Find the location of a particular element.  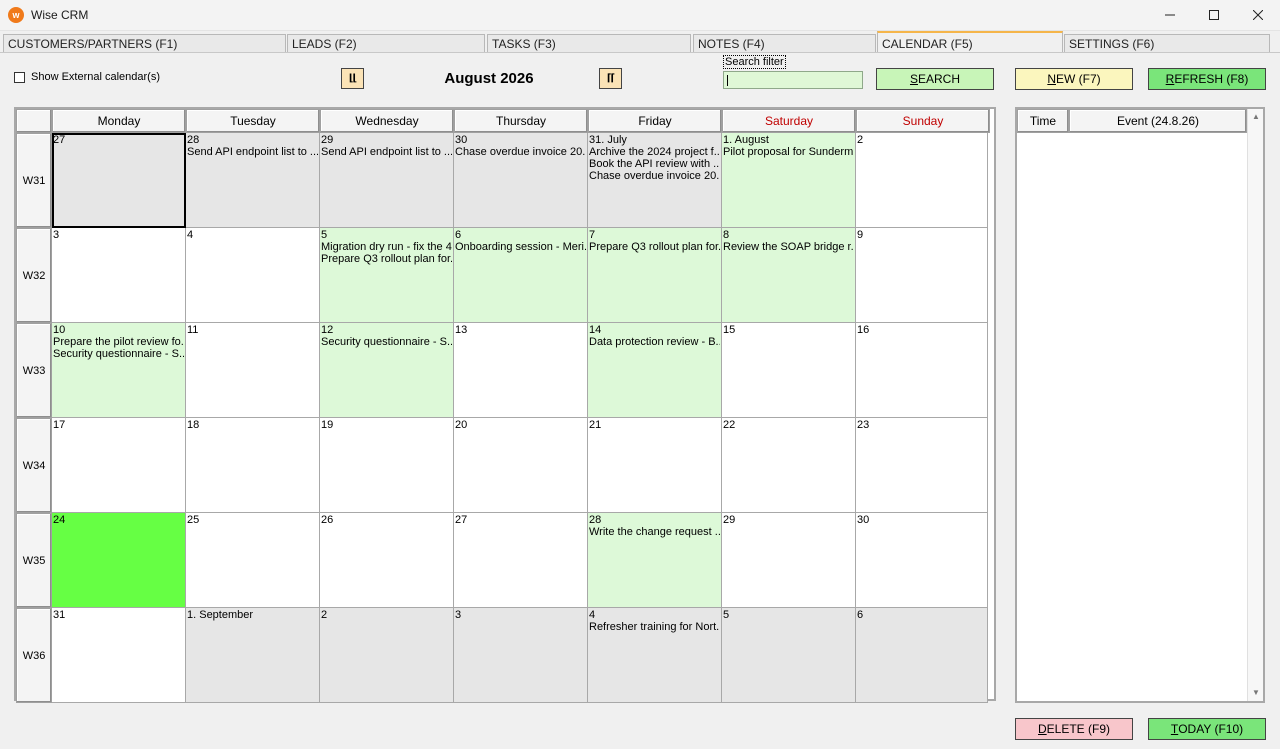

calendar-day-cell: 31 is located at coordinates (119, 655).